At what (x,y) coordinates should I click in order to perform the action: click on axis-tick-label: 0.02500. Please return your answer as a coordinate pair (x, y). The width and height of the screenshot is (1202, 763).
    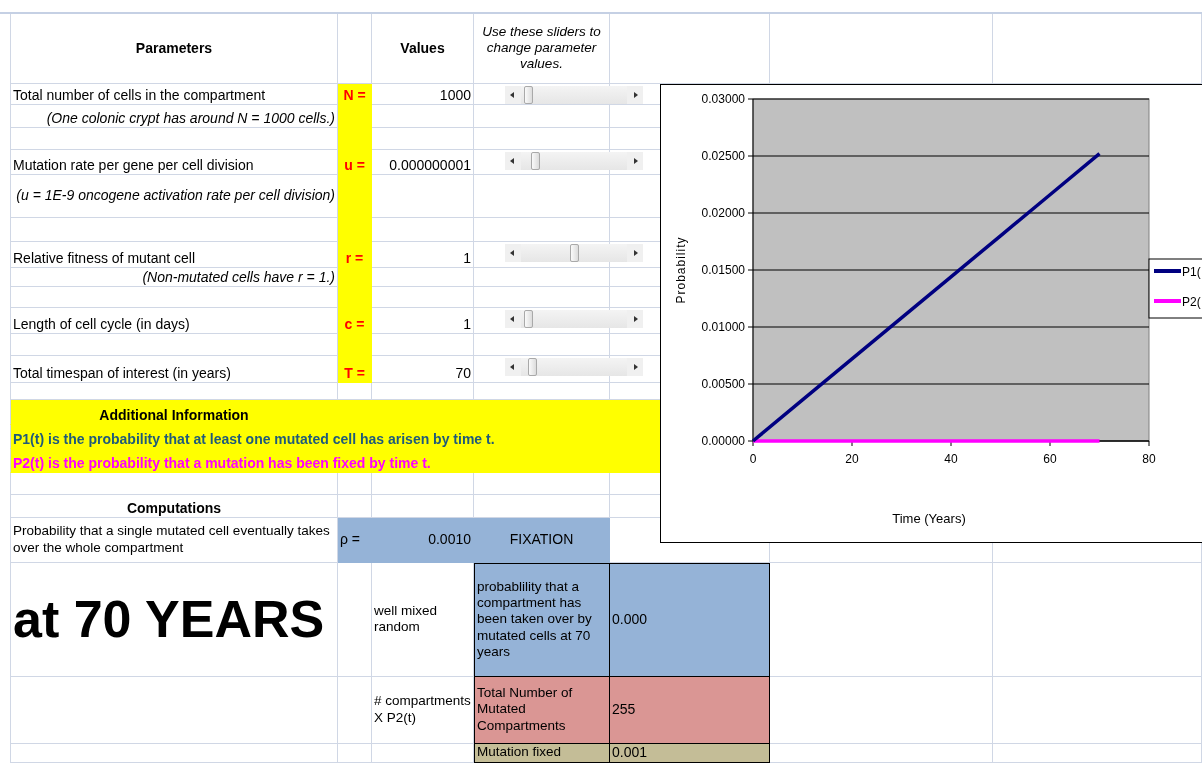
    Looking at the image, I should click on (723, 156).